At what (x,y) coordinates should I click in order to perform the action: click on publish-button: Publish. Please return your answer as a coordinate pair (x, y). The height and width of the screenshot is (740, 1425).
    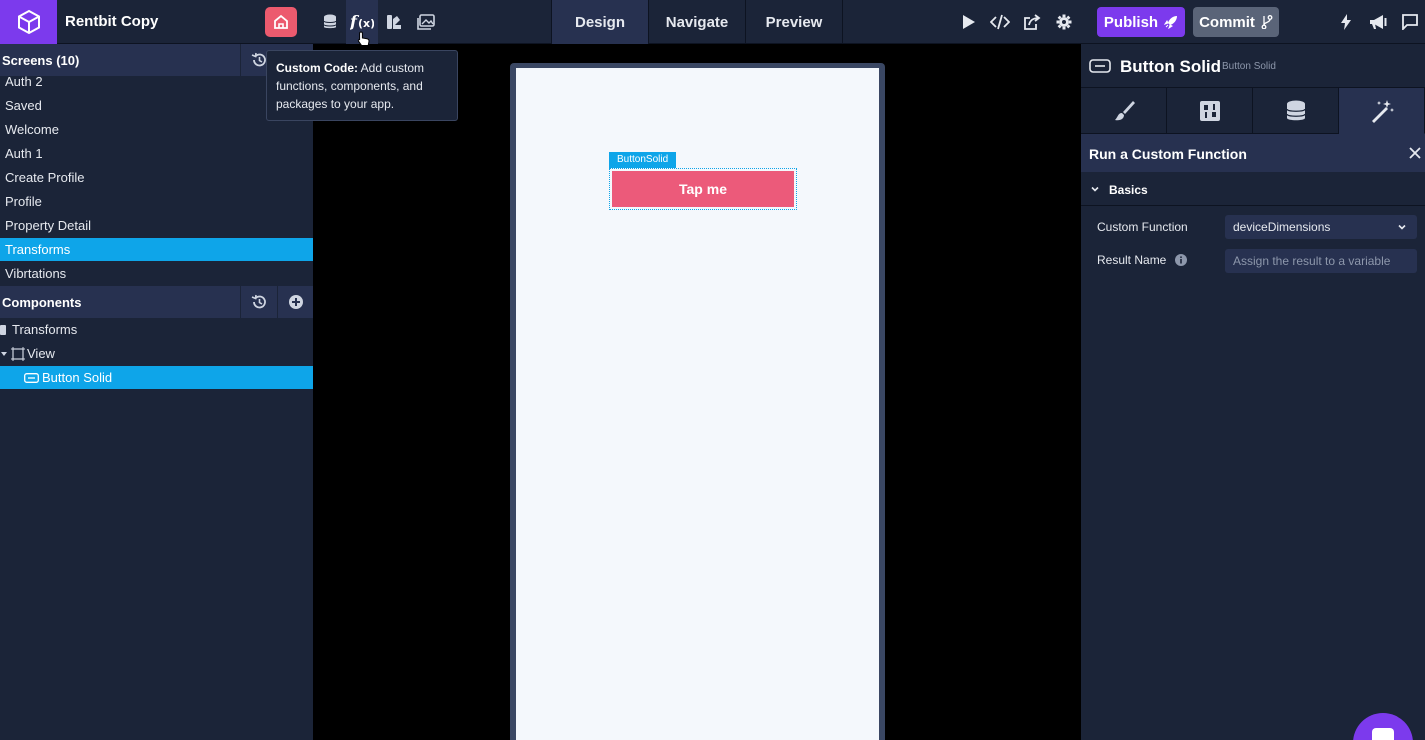
    Looking at the image, I should click on (1141, 22).